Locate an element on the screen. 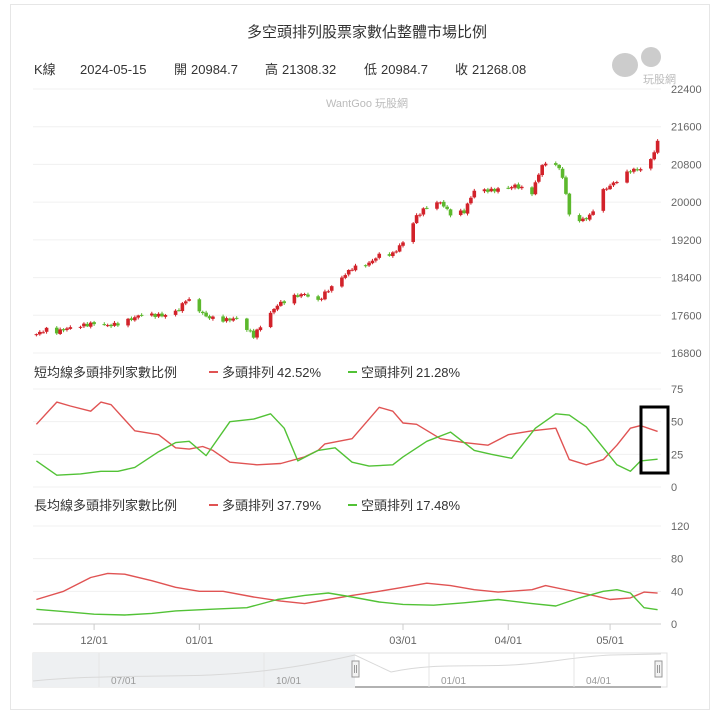 The width and height of the screenshot is (720, 714). navigator-right-handle is located at coordinates (658, 669).